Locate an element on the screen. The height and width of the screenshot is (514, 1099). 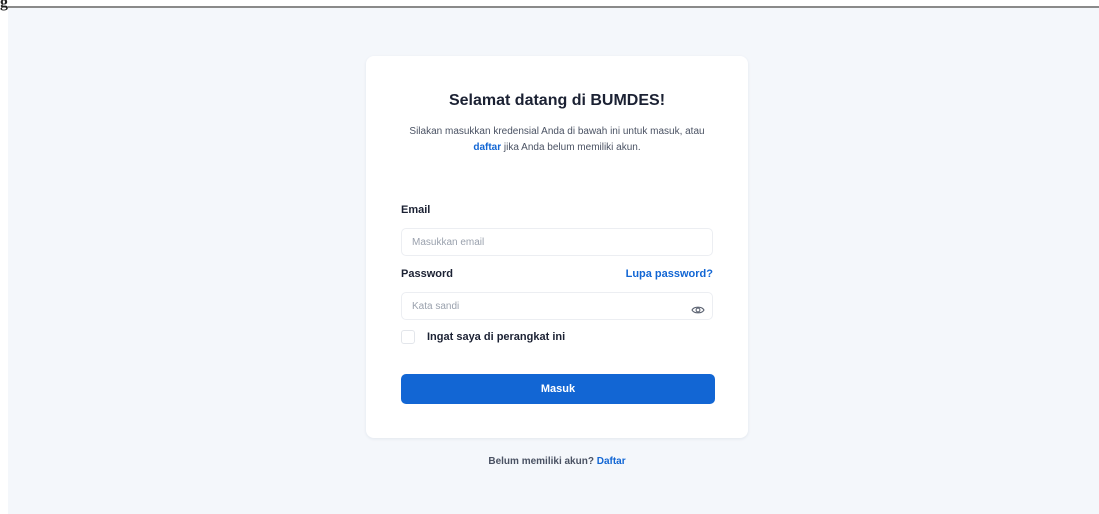
clipped-heading-fragment: g is located at coordinates (4, 5).